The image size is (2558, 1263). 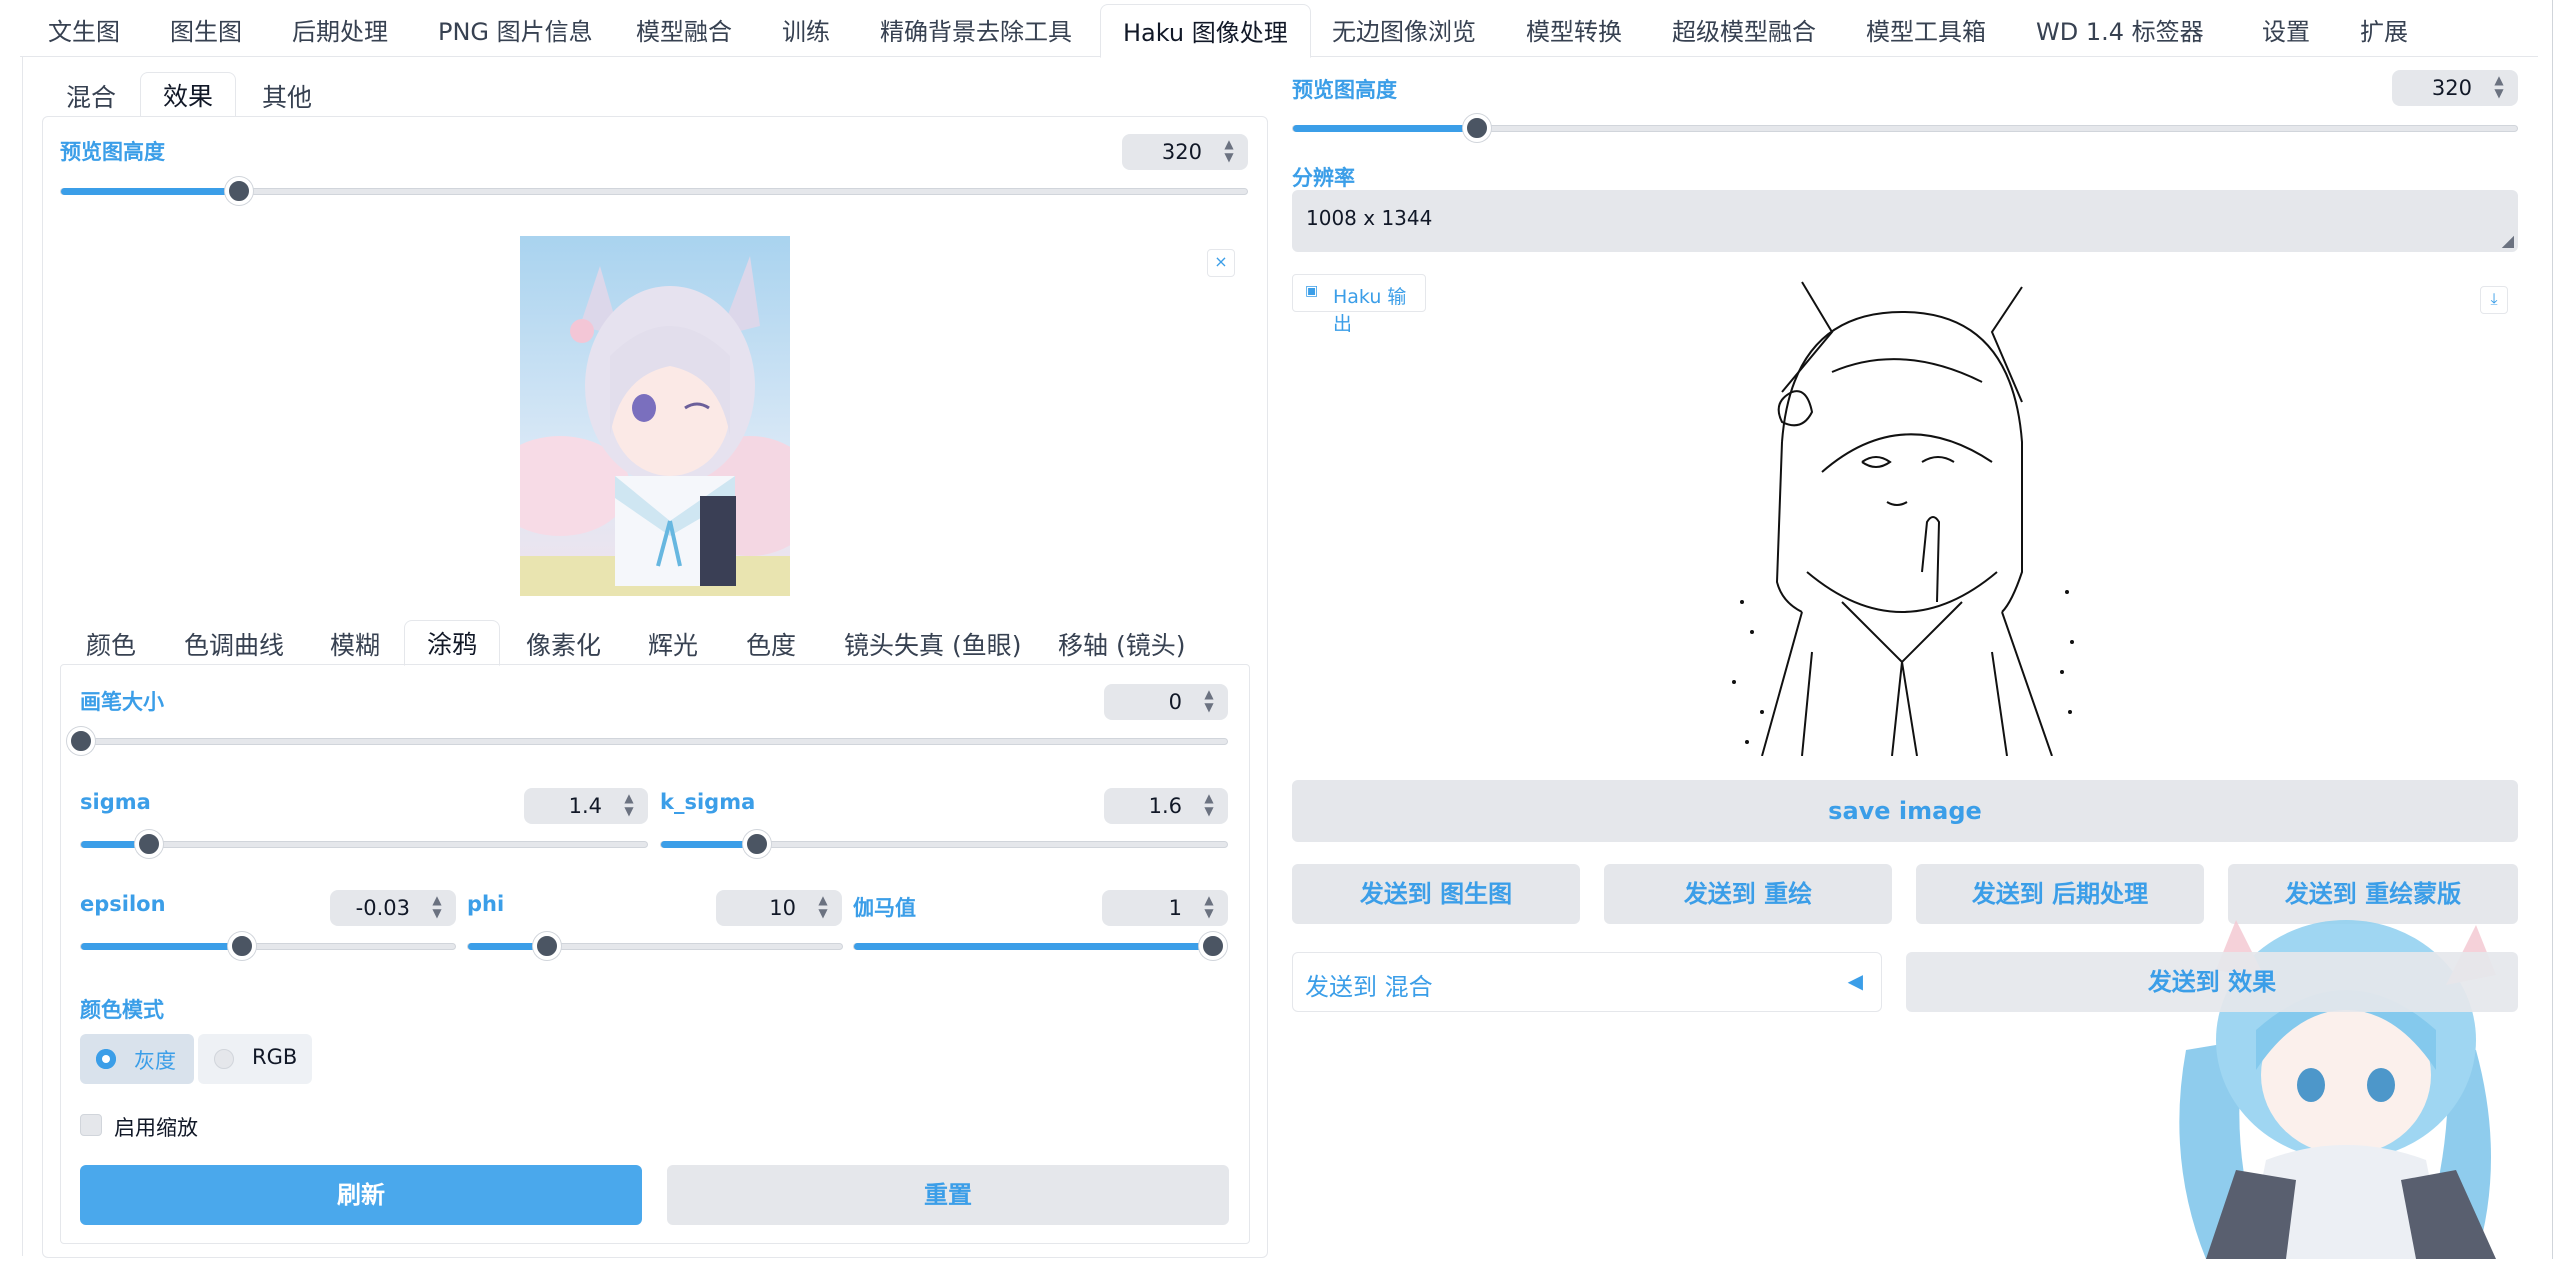 I want to click on radio-grayscale: 灰度, so click(x=137, y=1059).